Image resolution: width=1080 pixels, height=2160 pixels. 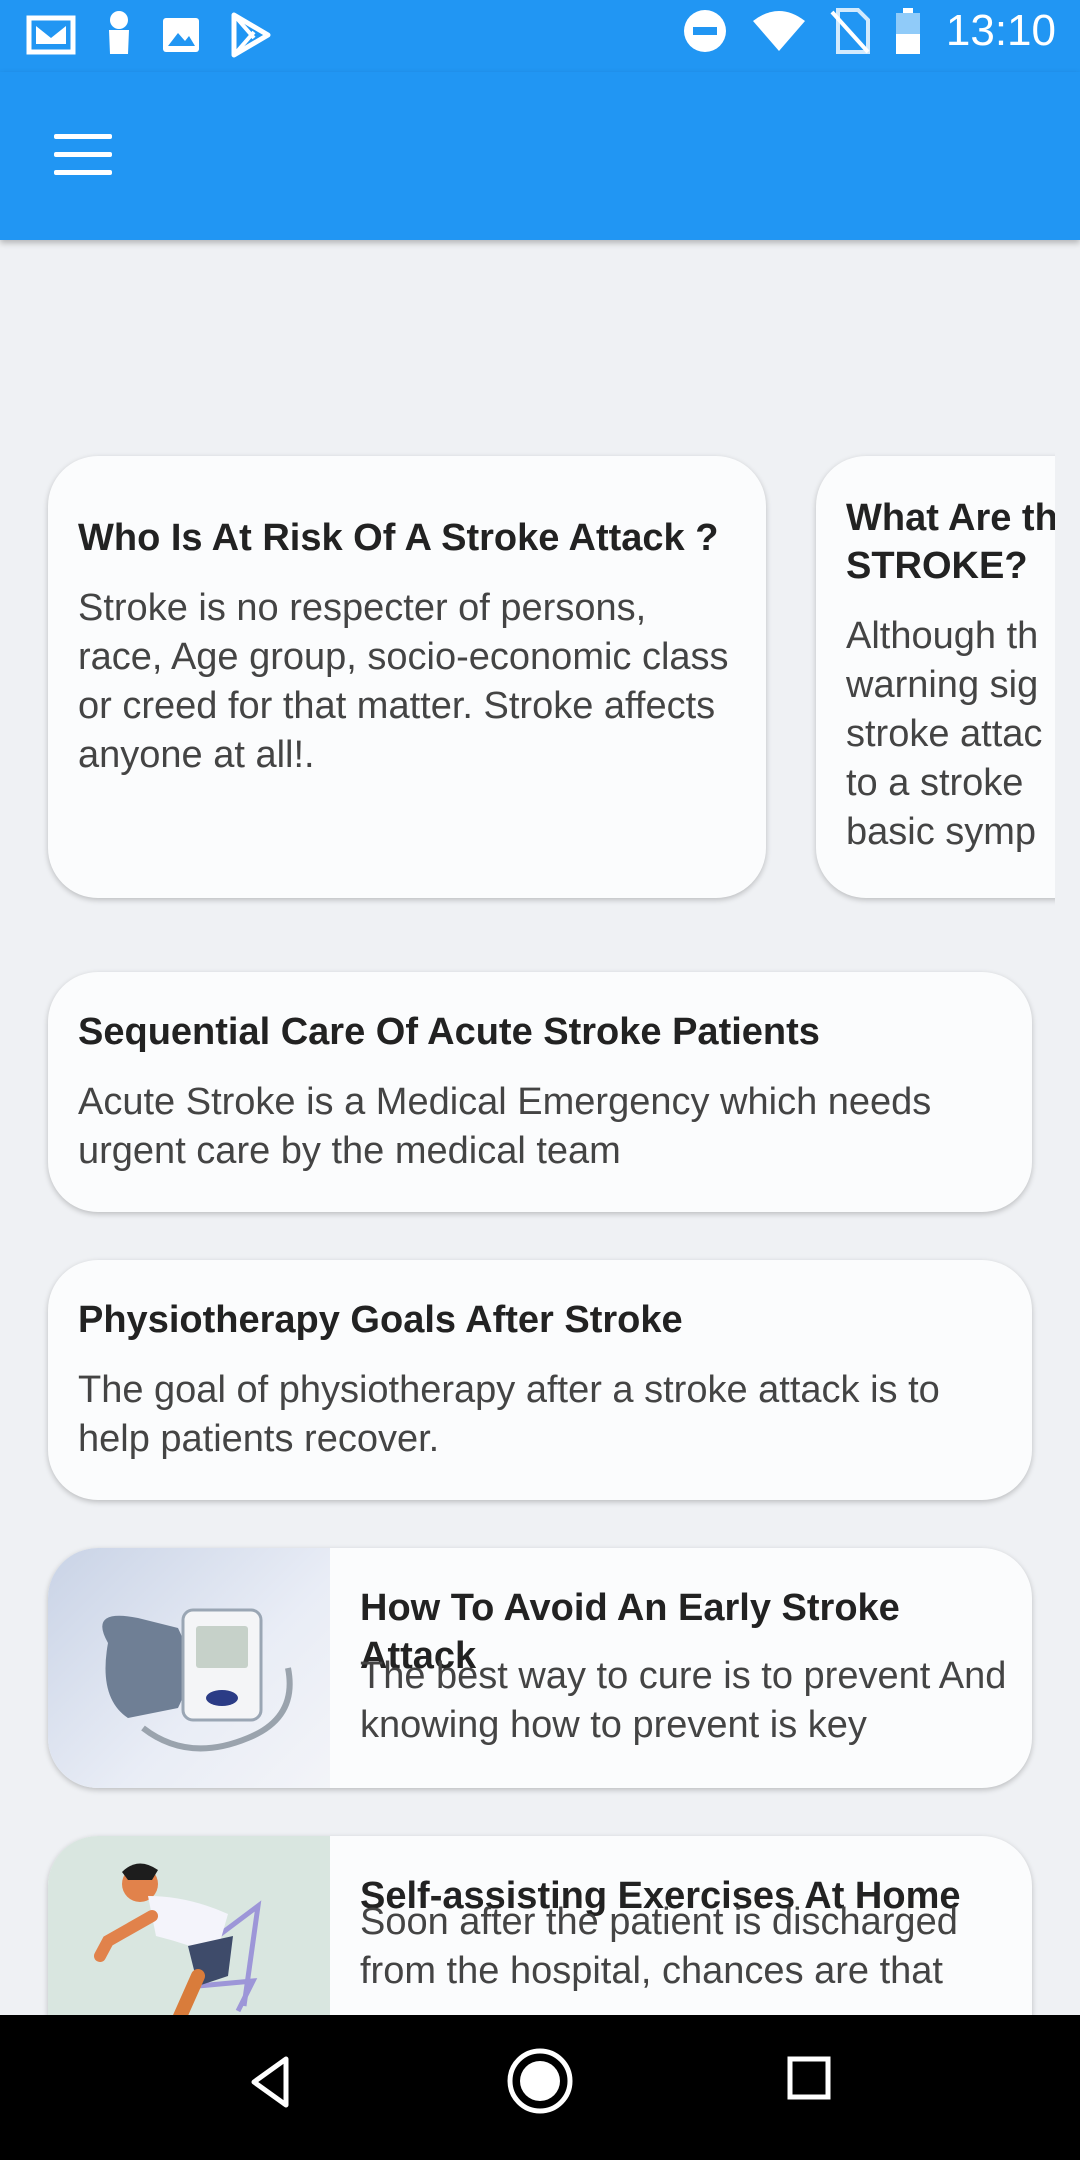 I want to click on featured-card-title: What Are th STROKE?, so click(x=950, y=542).